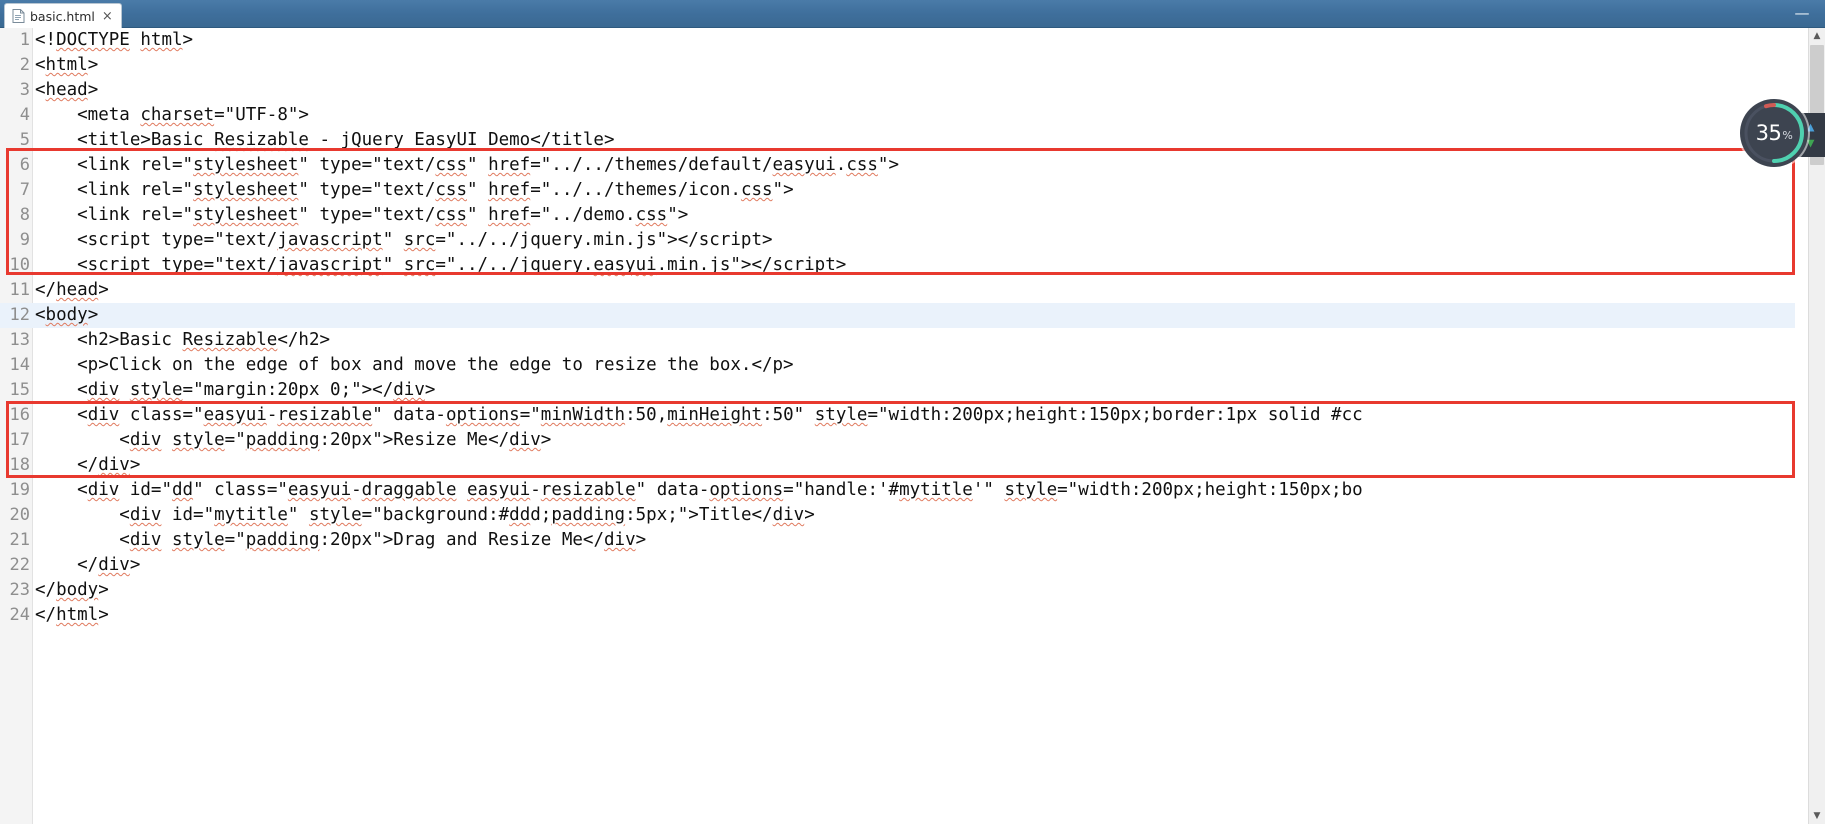 This screenshot has height=824, width=1825. Describe the element at coordinates (19, 590) in the screenshot. I see `line-number: 23` at that location.